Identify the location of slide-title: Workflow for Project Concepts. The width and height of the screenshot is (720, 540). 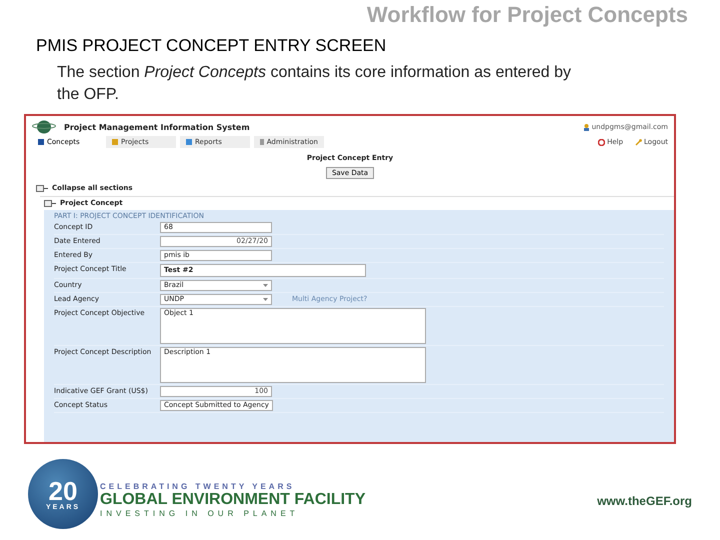
(527, 15).